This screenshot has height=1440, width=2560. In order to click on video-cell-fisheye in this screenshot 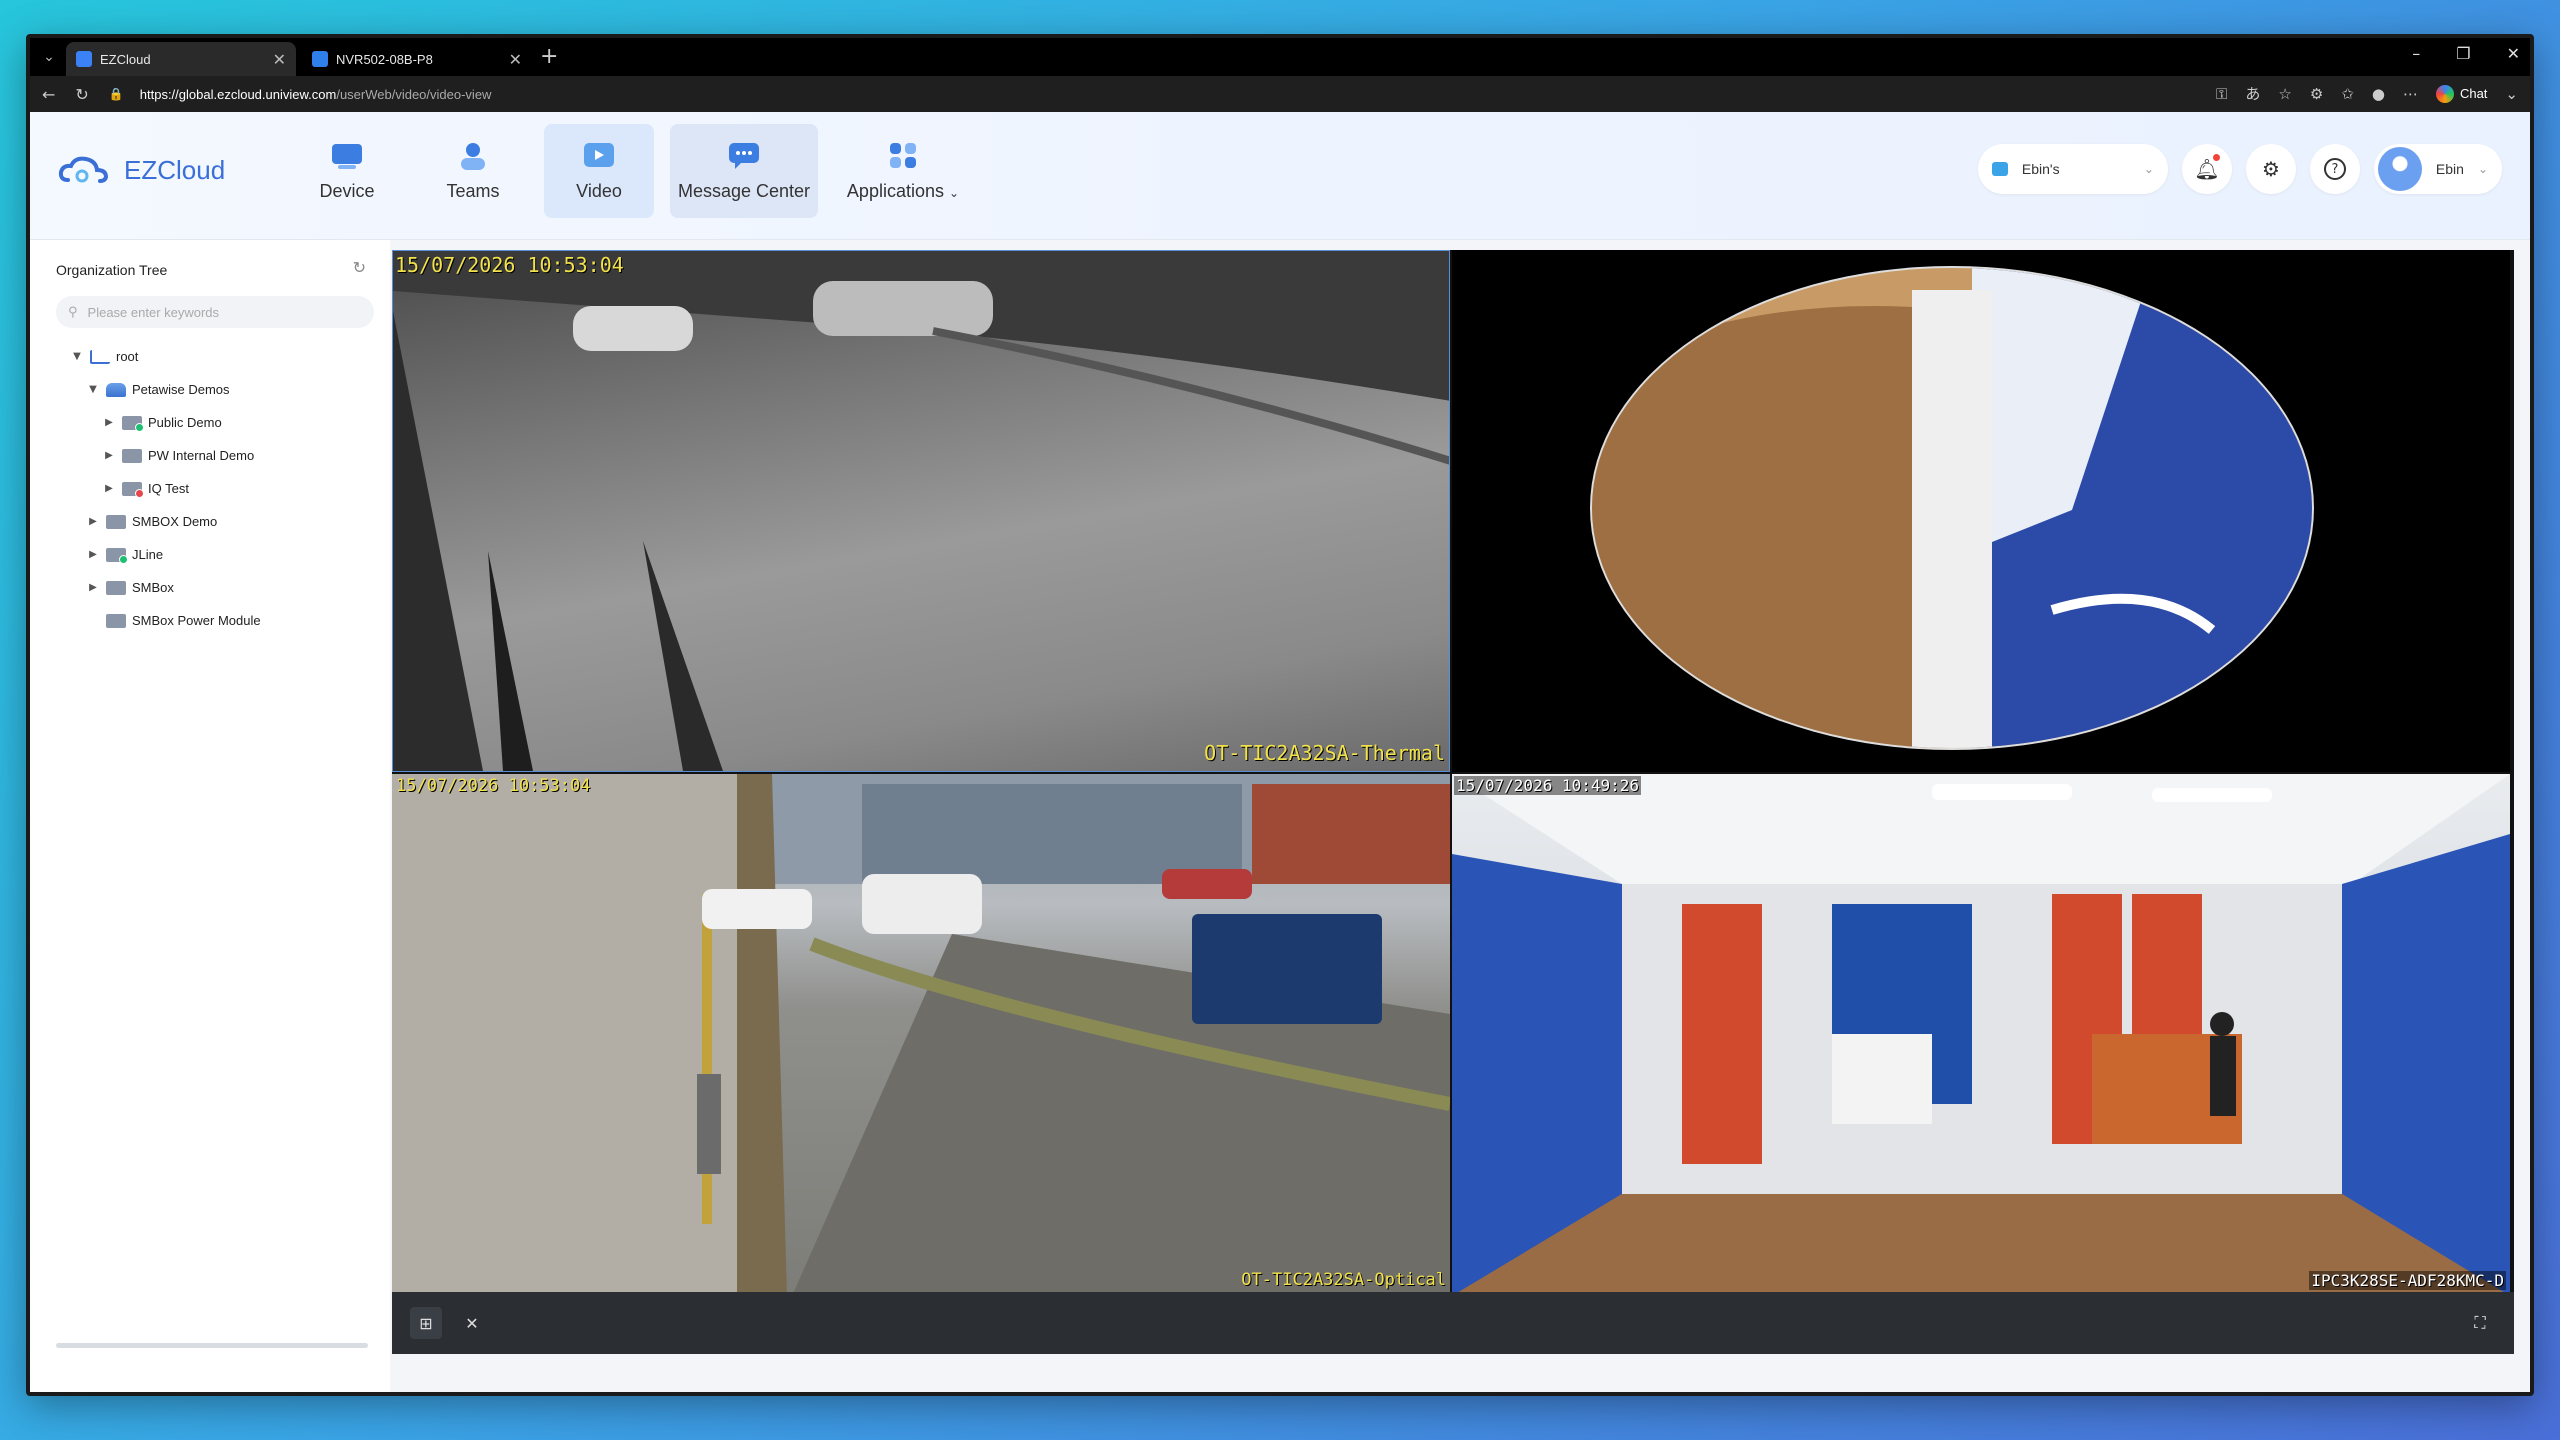, I will do `click(1981, 511)`.